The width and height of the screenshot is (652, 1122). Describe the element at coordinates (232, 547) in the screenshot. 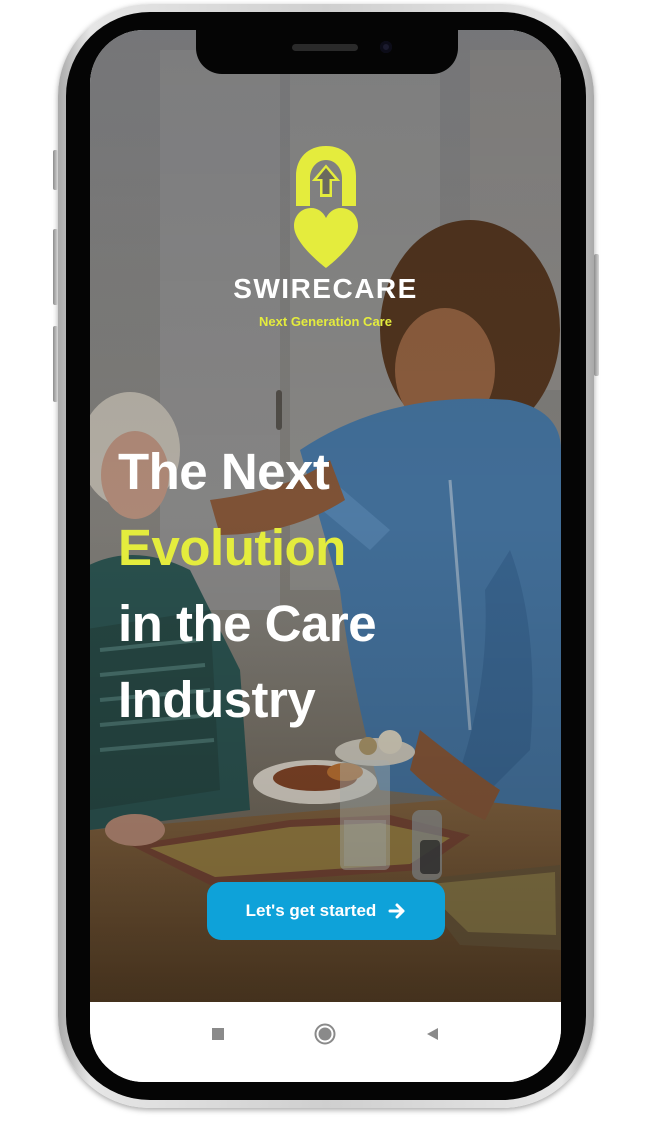

I see `headline-line-2-highlight: Evolution` at that location.